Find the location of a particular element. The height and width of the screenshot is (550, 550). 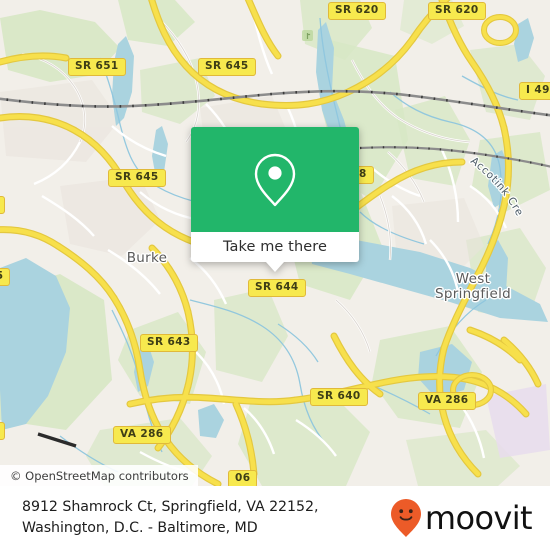

moovit-logo: moovit is located at coordinates (461, 518).